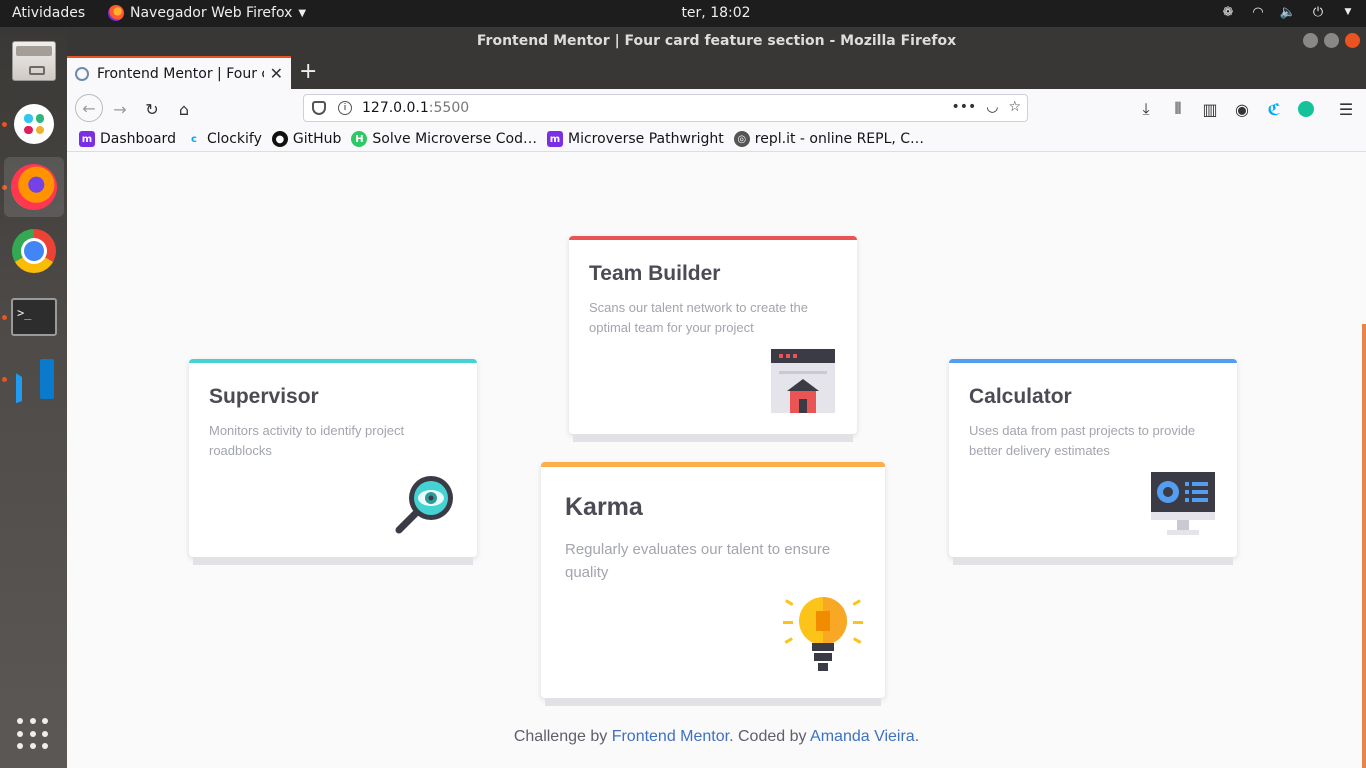  I want to click on github-icon: ●, so click(279, 139).